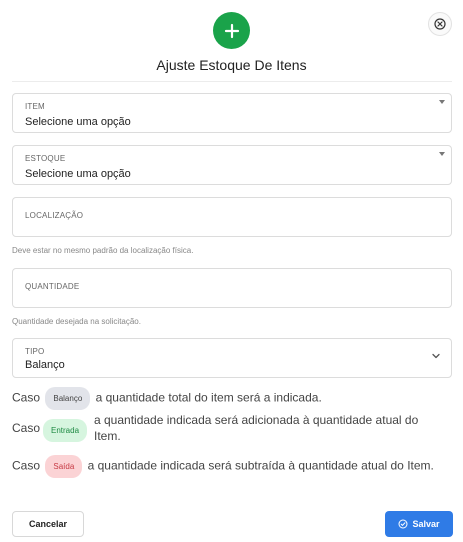 The image size is (463, 542). I want to click on estoque-value: Selecione uma opção, so click(78, 174).